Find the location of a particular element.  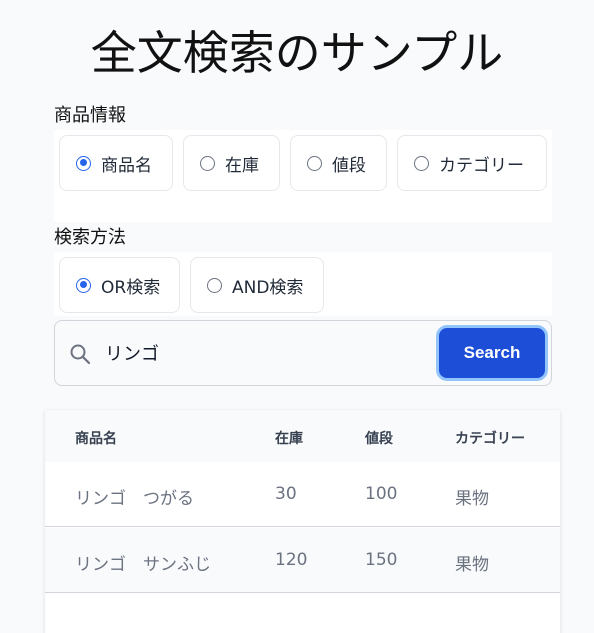

radio-option-product-name: 商品名 is located at coordinates (116, 163).